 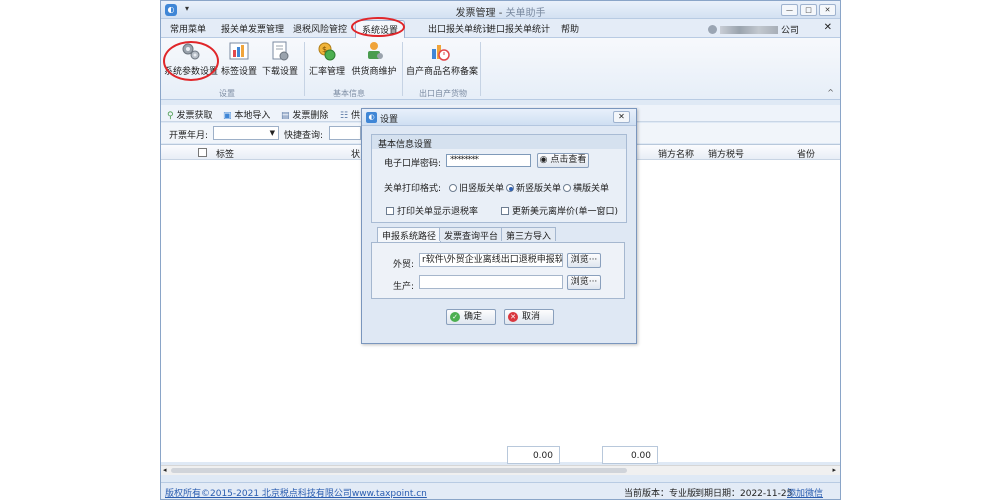 What do you see at coordinates (356, 155) in the screenshot?
I see `column-header-status: 状` at bounding box center [356, 155].